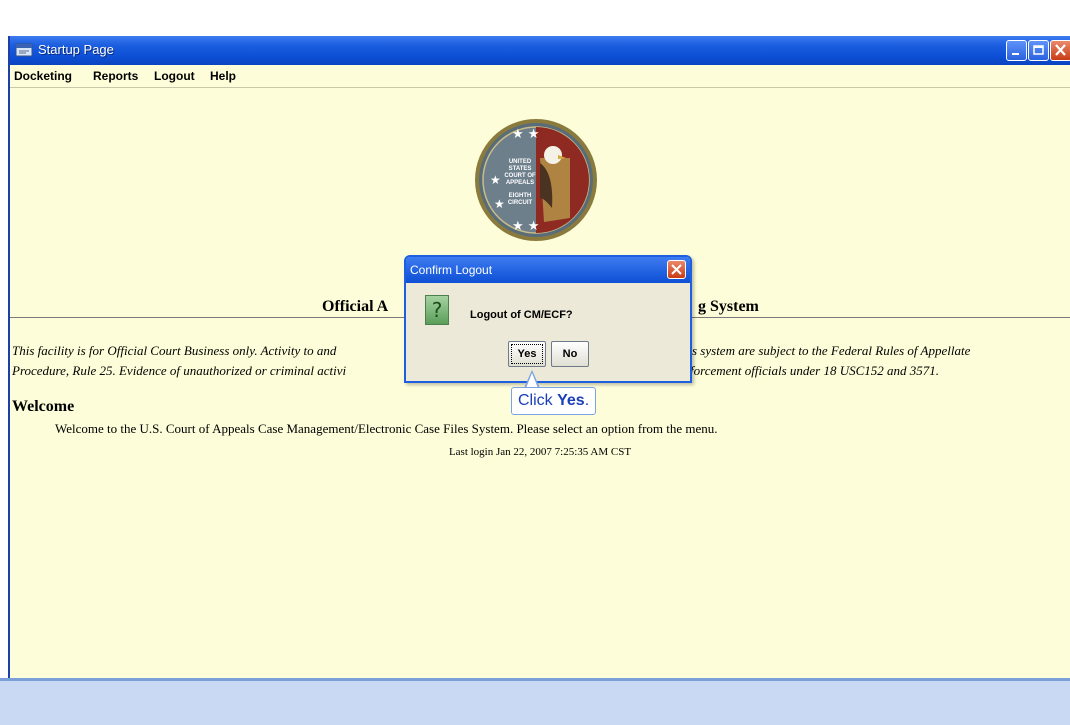 Image resolution: width=1070 pixels, height=725 pixels. Describe the element at coordinates (520, 203) in the screenshot. I see `seal-text: CIRCUIT` at that location.